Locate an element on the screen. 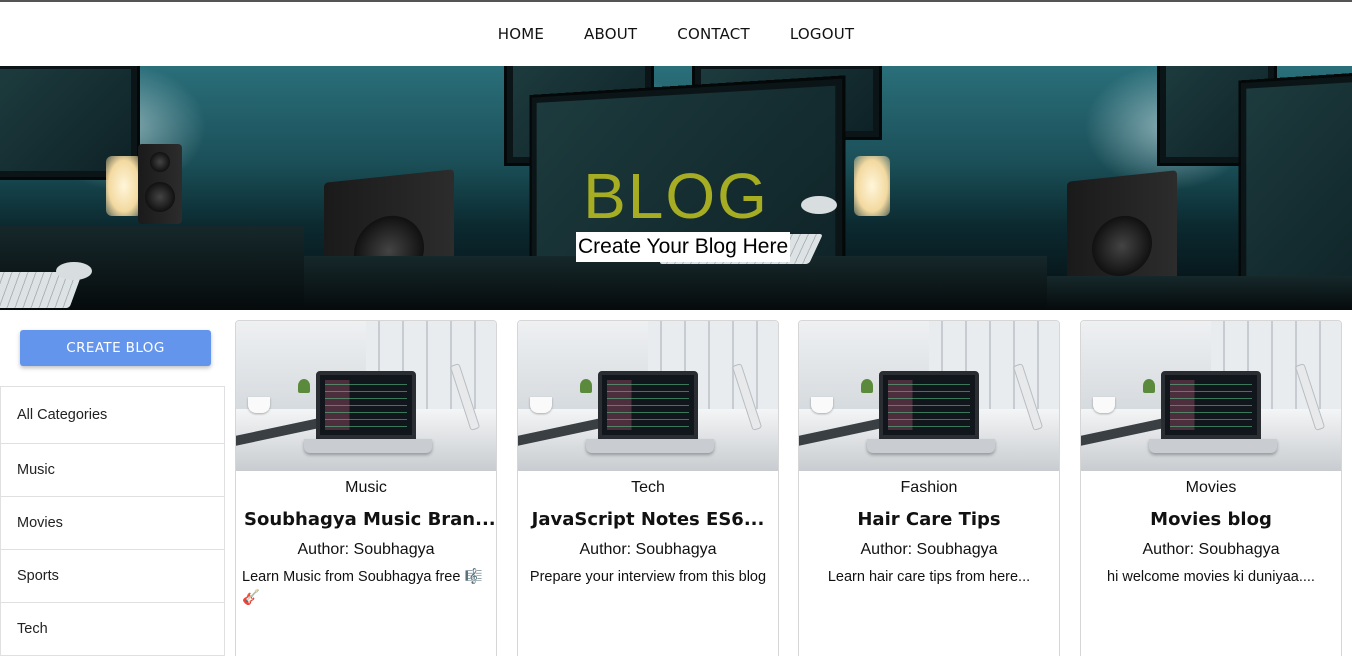 Image resolution: width=1352 pixels, height=656 pixels. post-category: Movies is located at coordinates (1211, 487).